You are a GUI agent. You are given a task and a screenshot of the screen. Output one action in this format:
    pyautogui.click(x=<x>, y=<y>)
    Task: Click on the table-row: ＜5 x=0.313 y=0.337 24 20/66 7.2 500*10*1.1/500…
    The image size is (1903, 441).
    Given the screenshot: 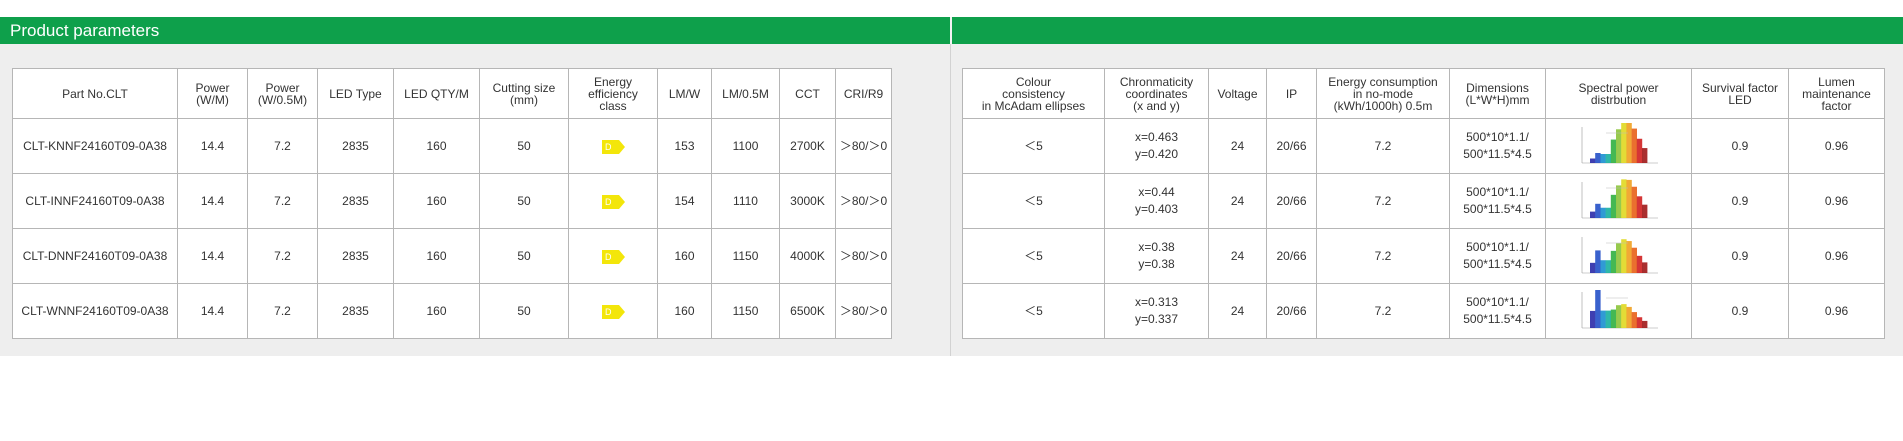 What is the action you would take?
    pyautogui.click(x=1423, y=311)
    